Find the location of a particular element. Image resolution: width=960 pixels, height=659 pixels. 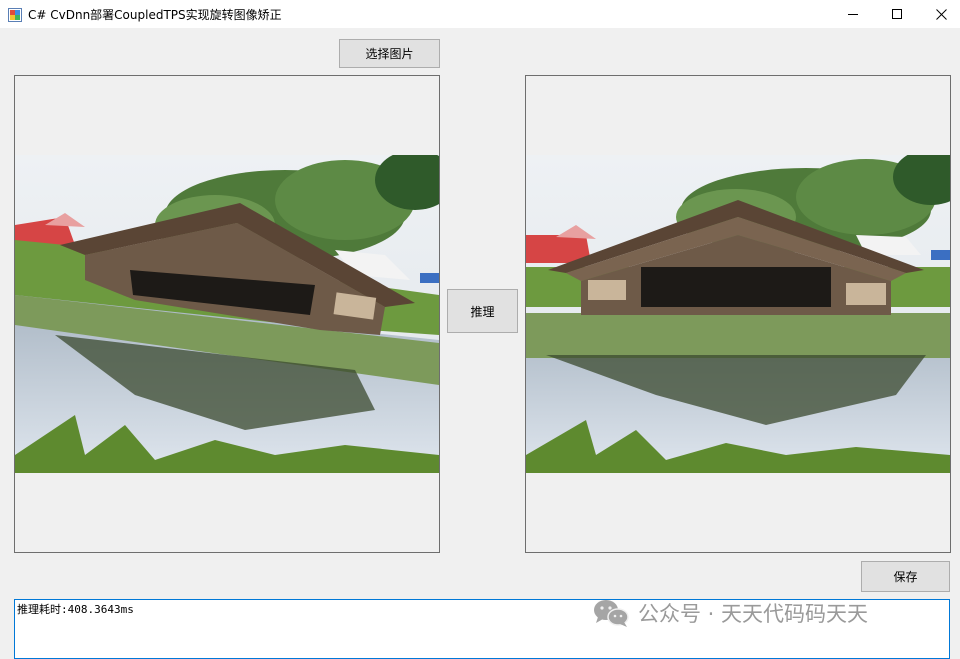

watermark: 公众号 · 天天代码码天天 is located at coordinates (730, 613).